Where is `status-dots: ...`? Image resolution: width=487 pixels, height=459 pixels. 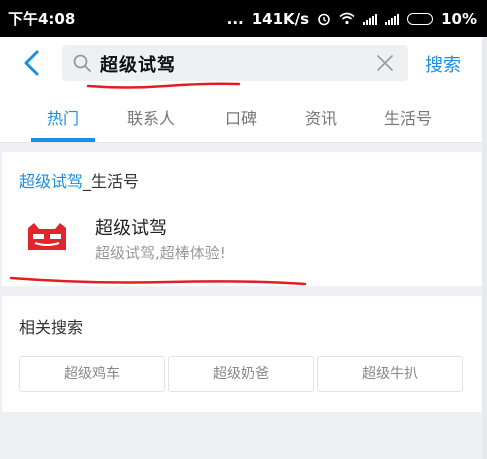 status-dots: ... is located at coordinates (235, 18).